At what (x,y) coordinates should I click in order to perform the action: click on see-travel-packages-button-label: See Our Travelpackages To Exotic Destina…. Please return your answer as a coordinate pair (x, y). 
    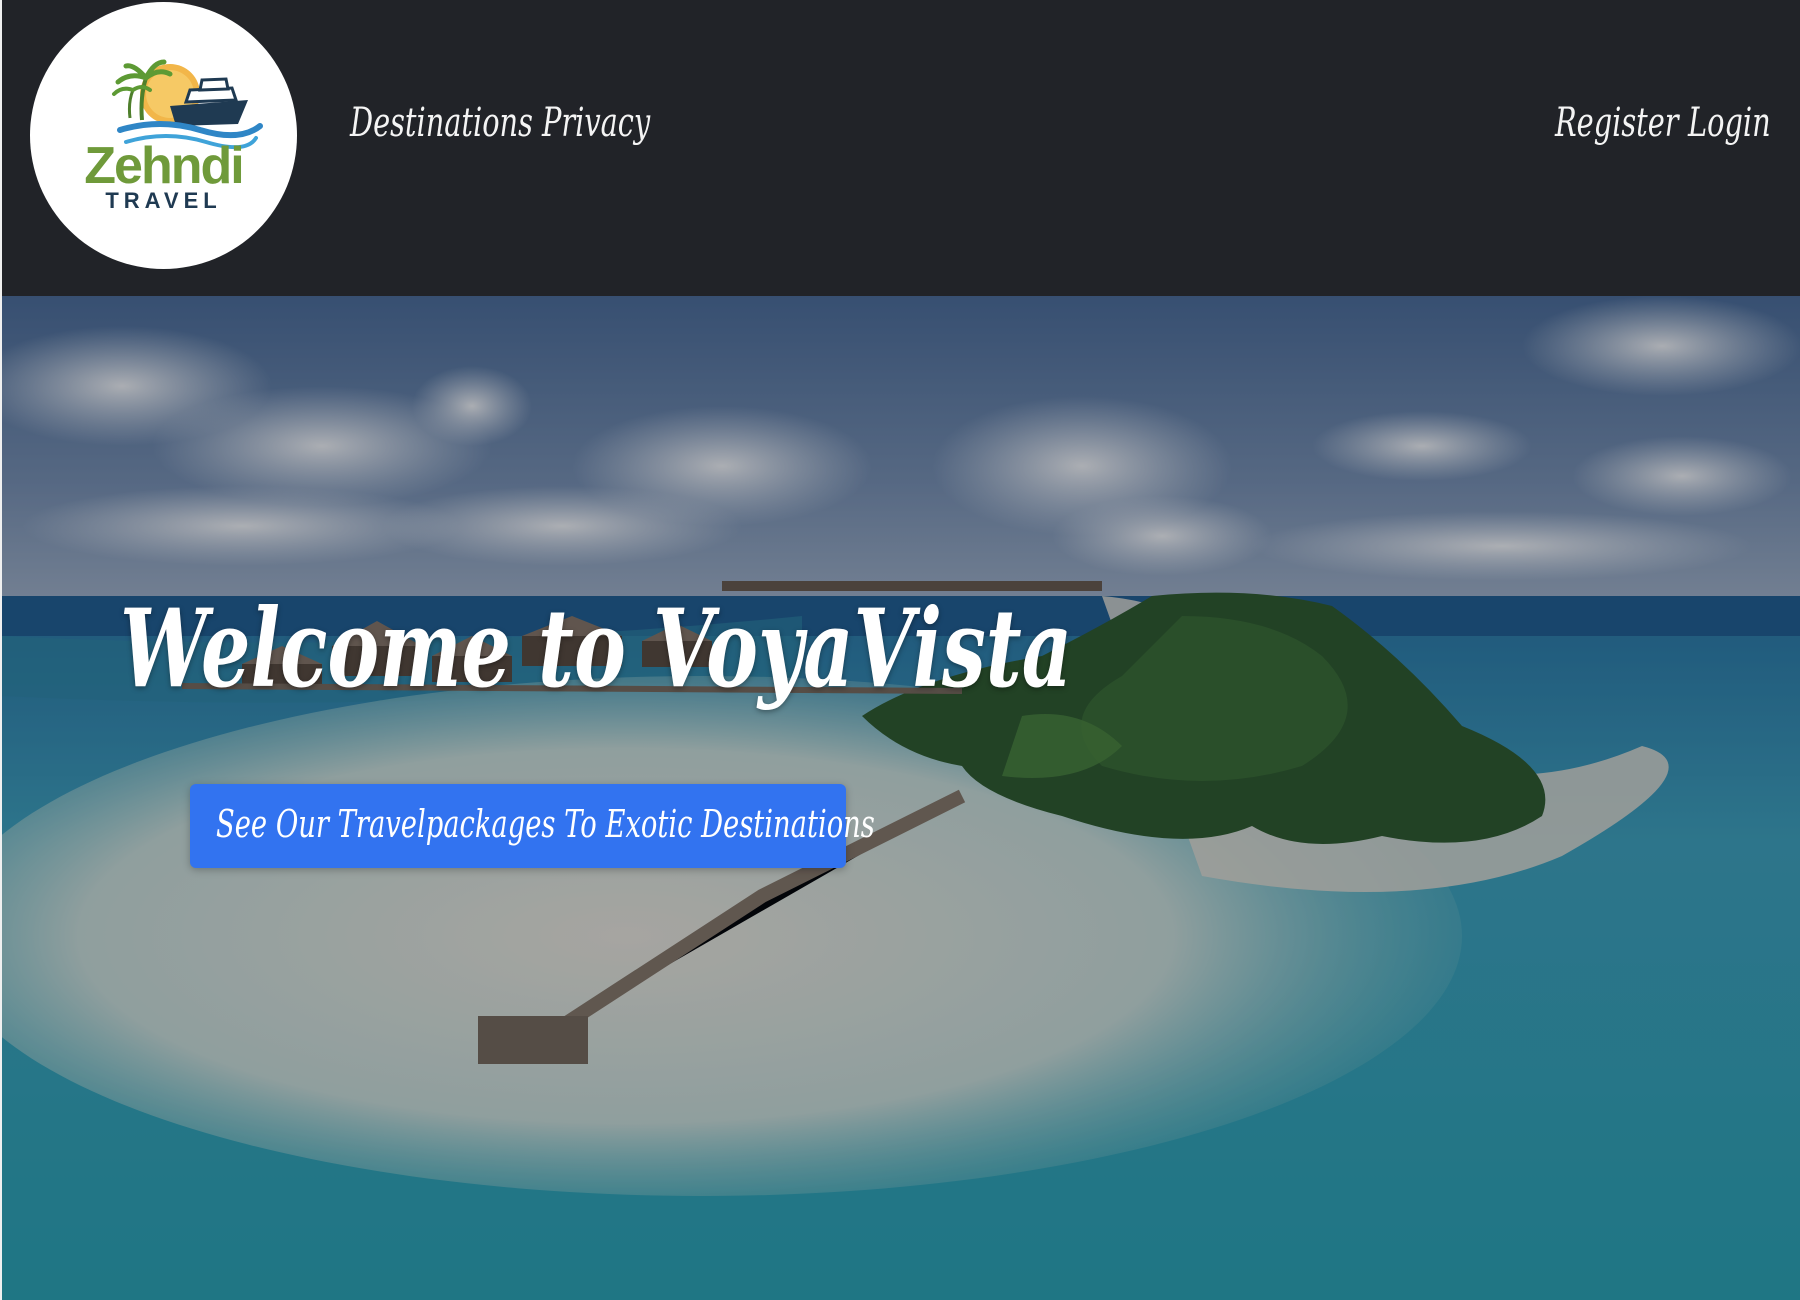
    Looking at the image, I should click on (545, 824).